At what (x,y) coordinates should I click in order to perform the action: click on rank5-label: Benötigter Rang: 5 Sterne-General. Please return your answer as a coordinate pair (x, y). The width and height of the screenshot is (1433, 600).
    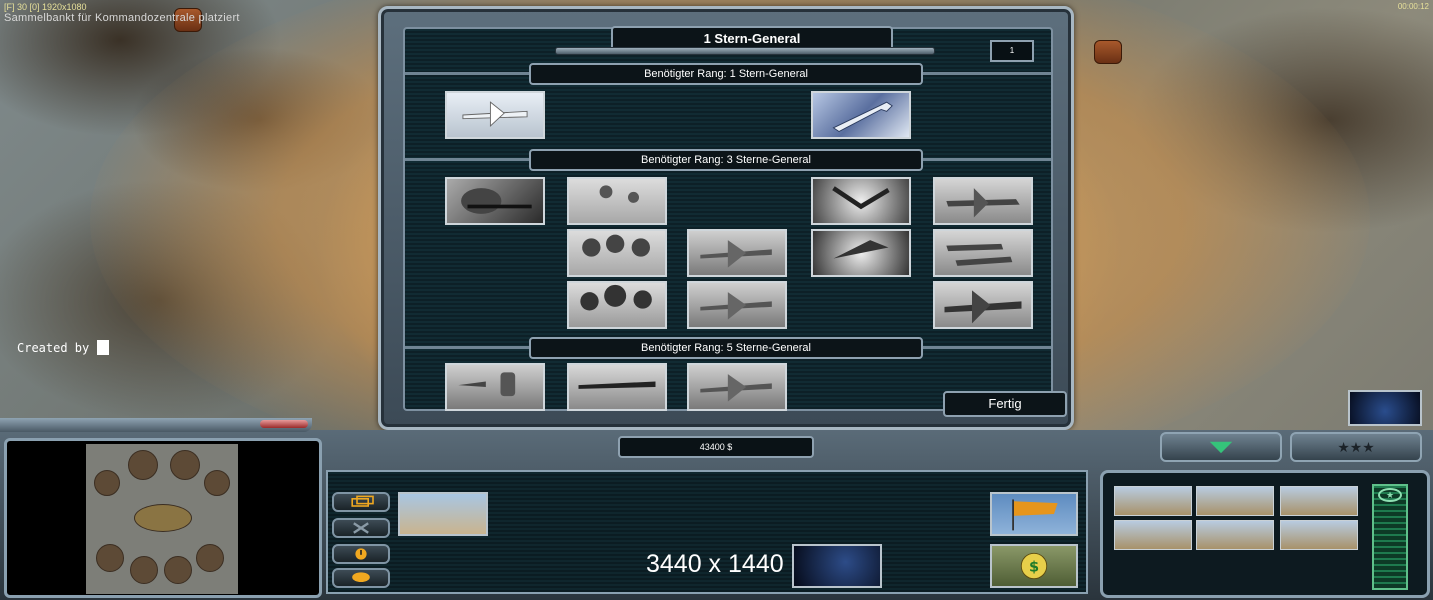
    Looking at the image, I should click on (726, 348).